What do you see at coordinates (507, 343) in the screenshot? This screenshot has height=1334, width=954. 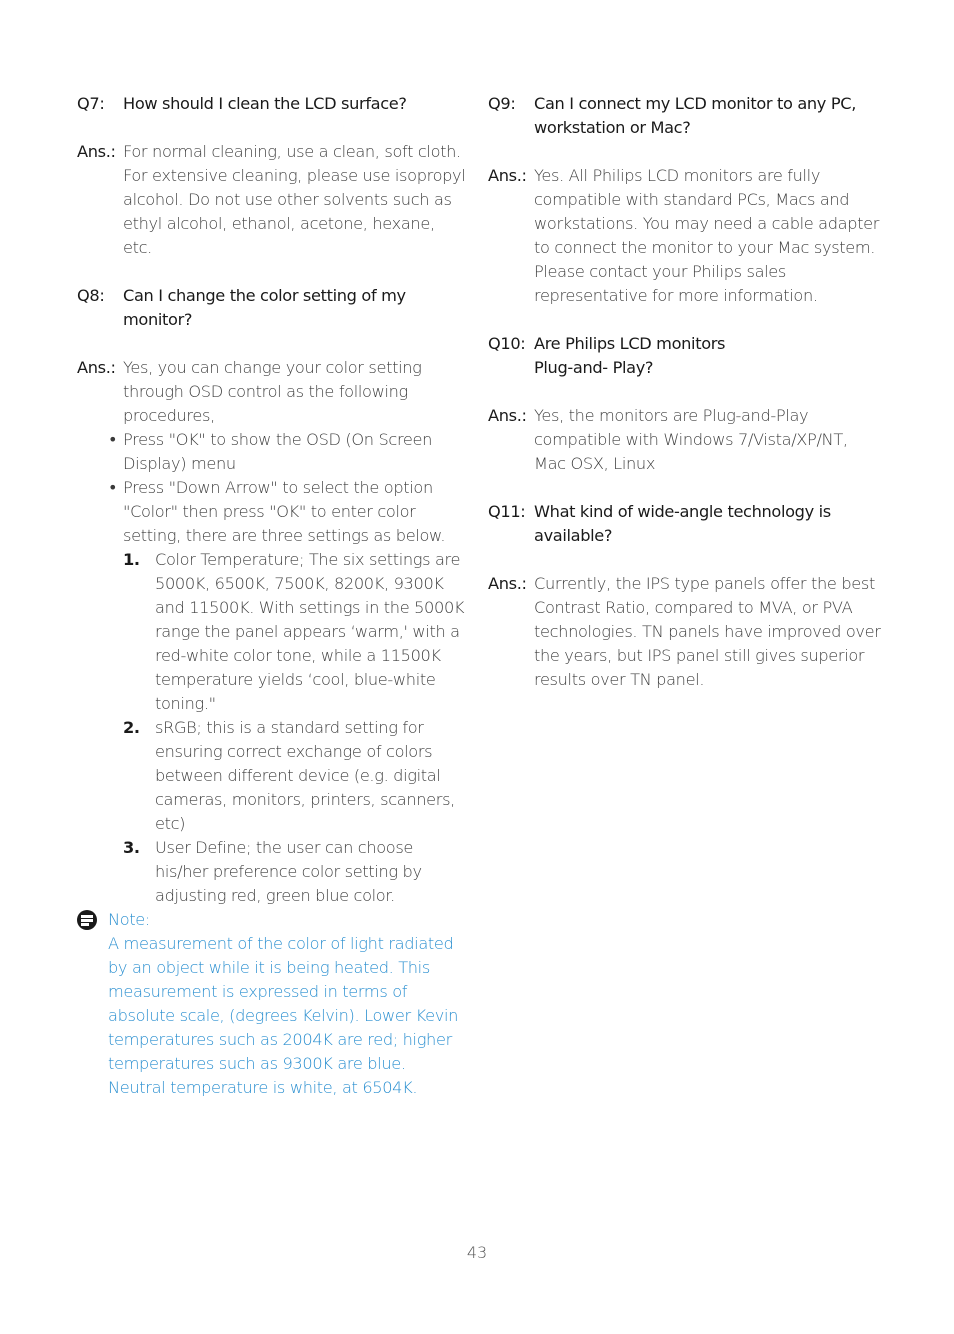 I see `question-tag: Q10:` at bounding box center [507, 343].